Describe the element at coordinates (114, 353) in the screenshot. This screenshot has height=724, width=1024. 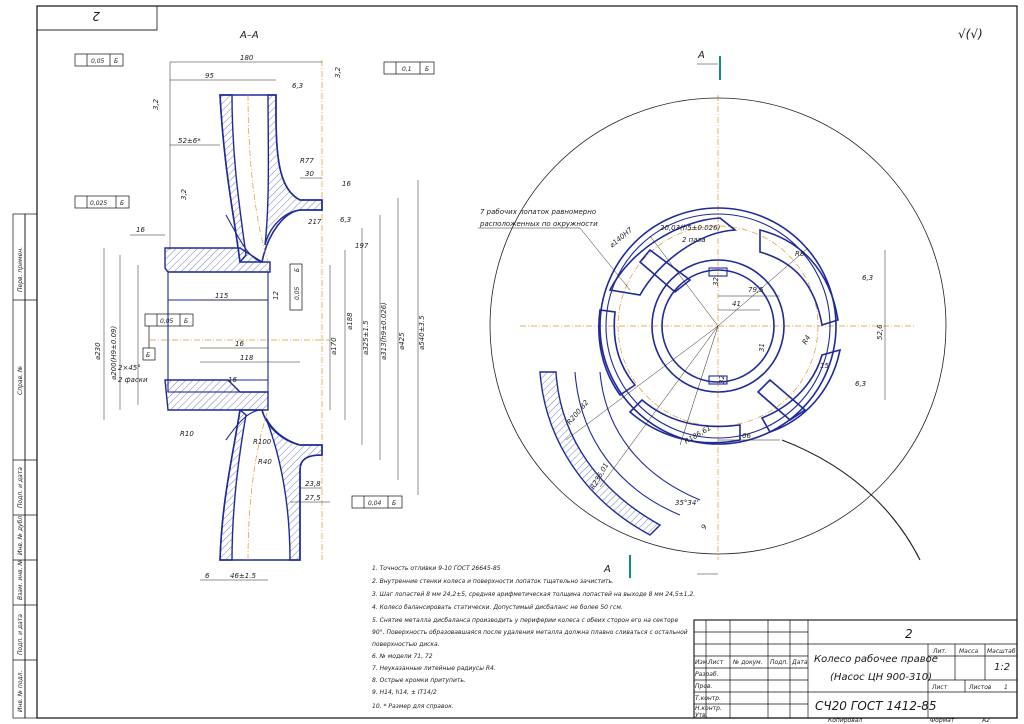
I see `dim-200h: ⌀200(H9±0.09)` at that location.